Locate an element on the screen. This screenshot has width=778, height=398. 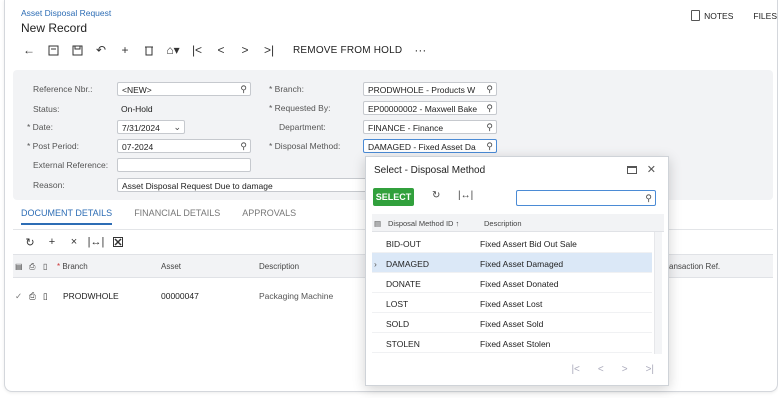
external-ref-input is located at coordinates (184, 165).